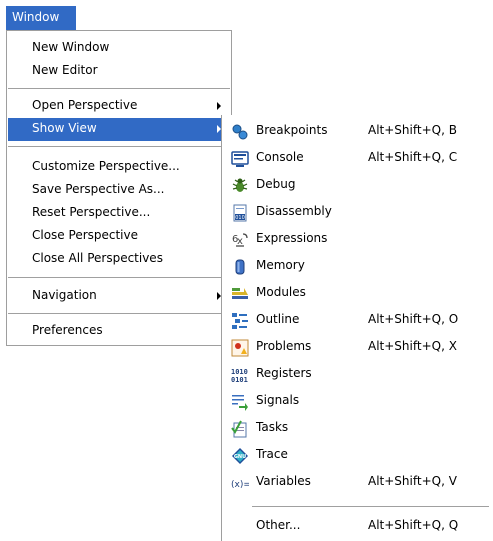  Describe the element at coordinates (280, 157) in the screenshot. I see `view-item-label: Console` at that location.